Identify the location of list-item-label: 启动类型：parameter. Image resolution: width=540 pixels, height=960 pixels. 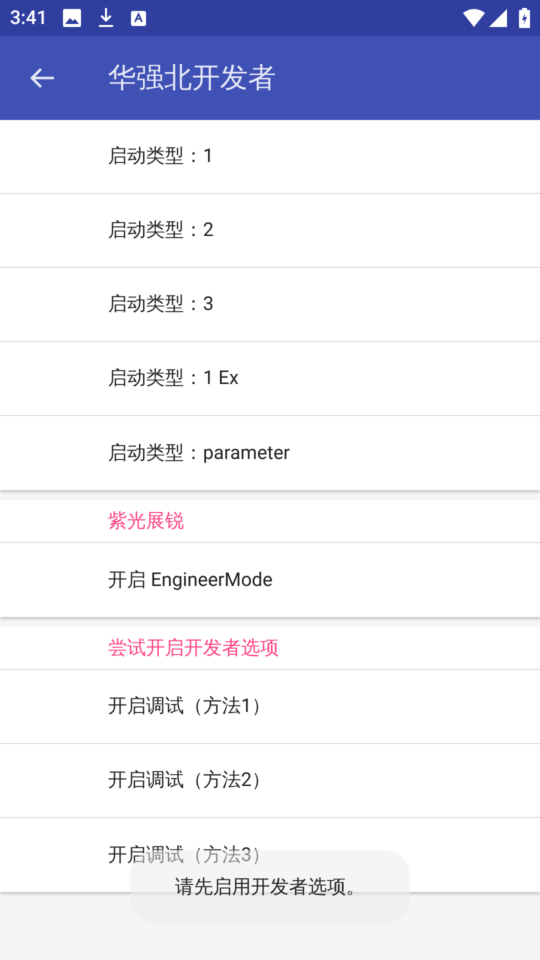
(199, 453).